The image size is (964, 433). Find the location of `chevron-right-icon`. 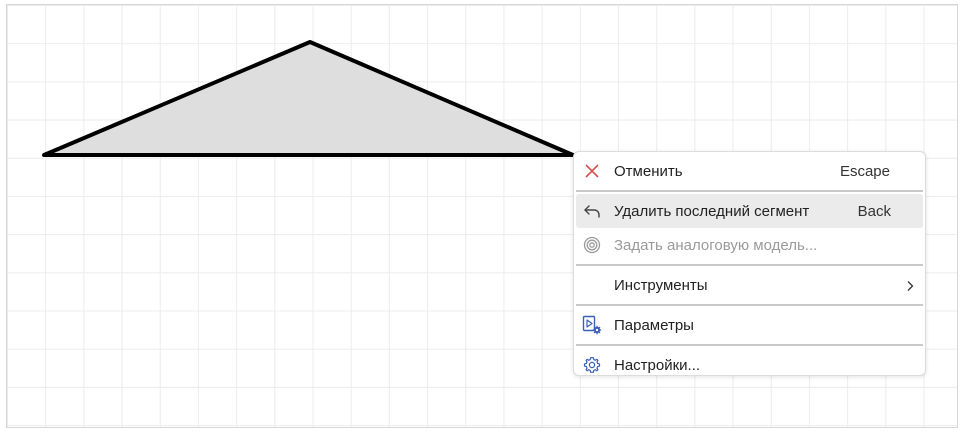

chevron-right-icon is located at coordinates (910, 285).